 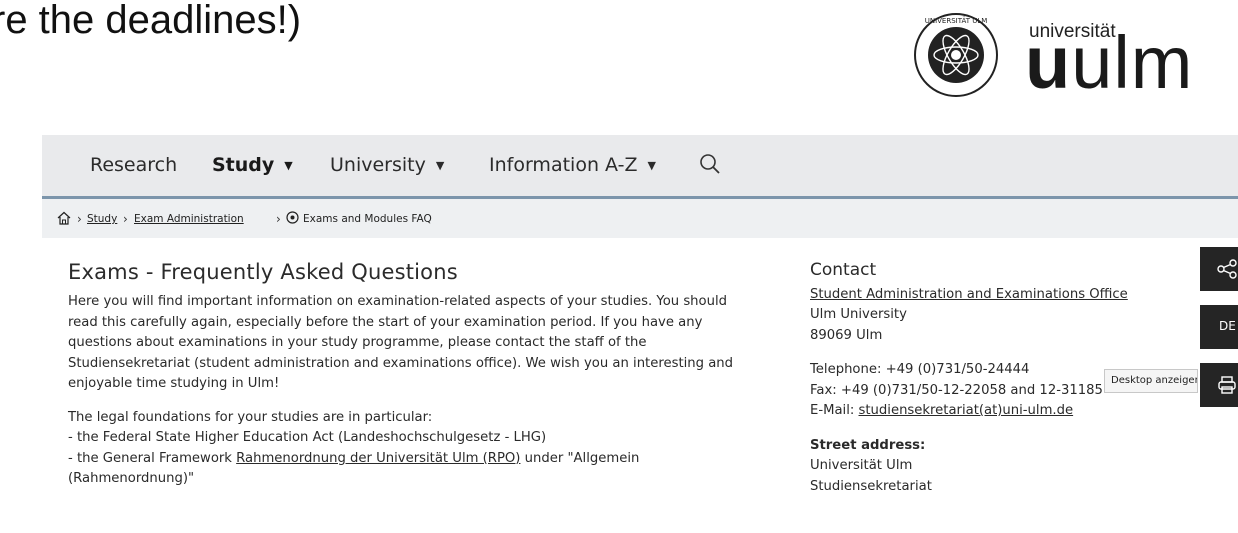 I want to click on print-button, so click(x=1219, y=385).